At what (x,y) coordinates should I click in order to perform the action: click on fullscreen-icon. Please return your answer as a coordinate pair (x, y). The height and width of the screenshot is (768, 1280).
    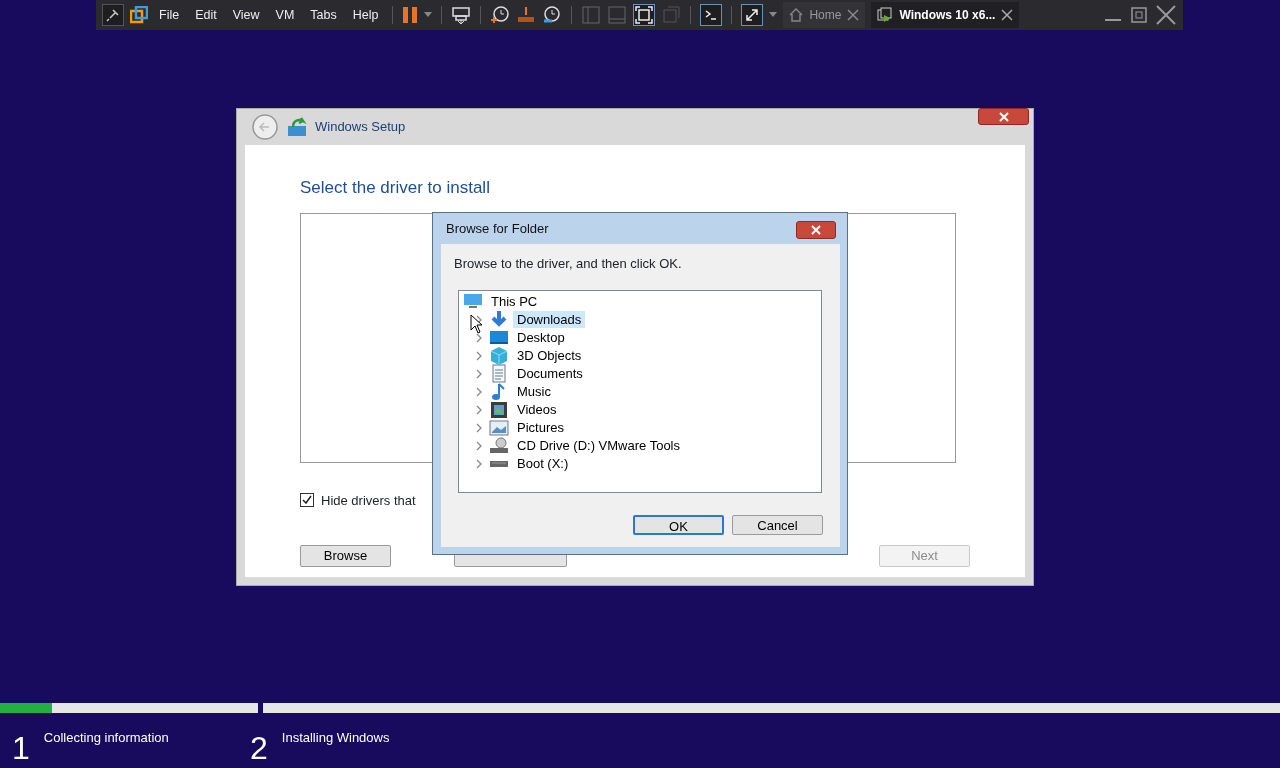
    Looking at the image, I should click on (644, 15).